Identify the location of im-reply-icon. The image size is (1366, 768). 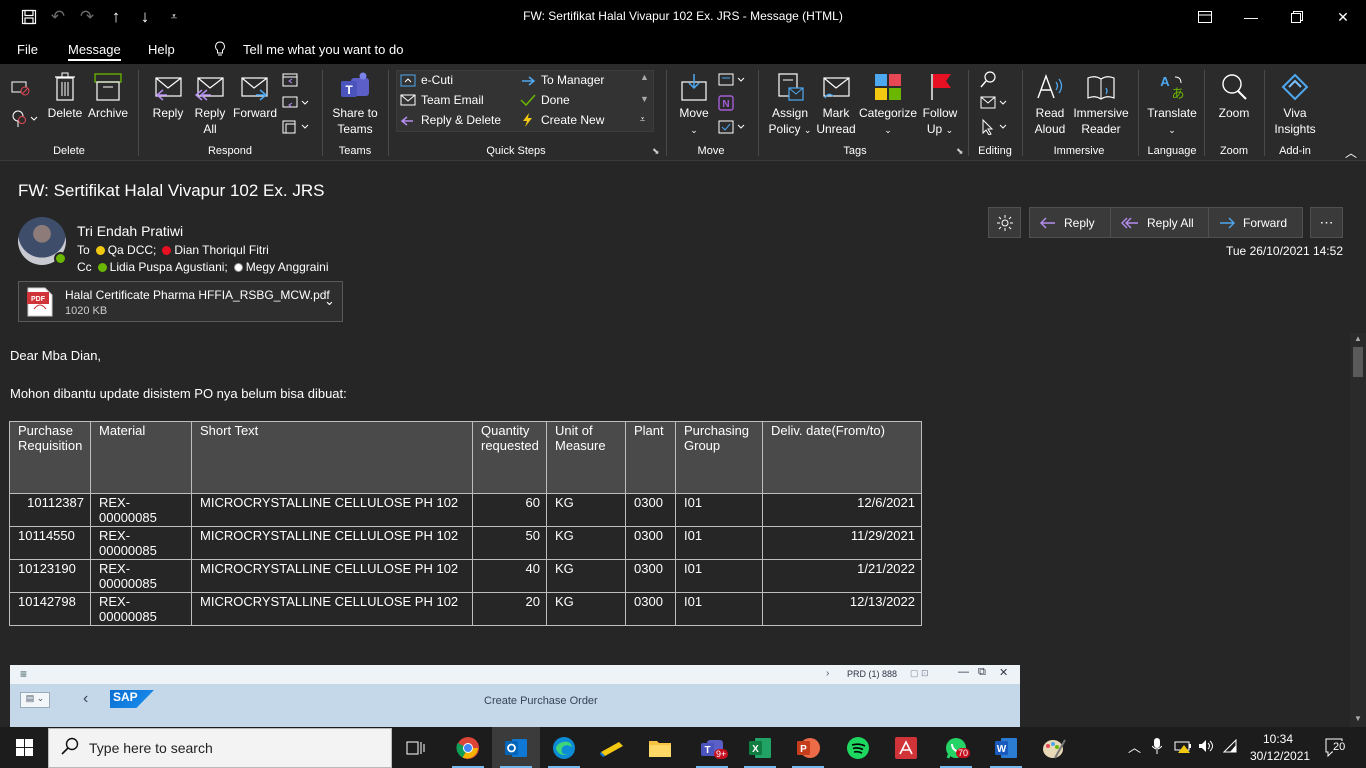
(296, 105).